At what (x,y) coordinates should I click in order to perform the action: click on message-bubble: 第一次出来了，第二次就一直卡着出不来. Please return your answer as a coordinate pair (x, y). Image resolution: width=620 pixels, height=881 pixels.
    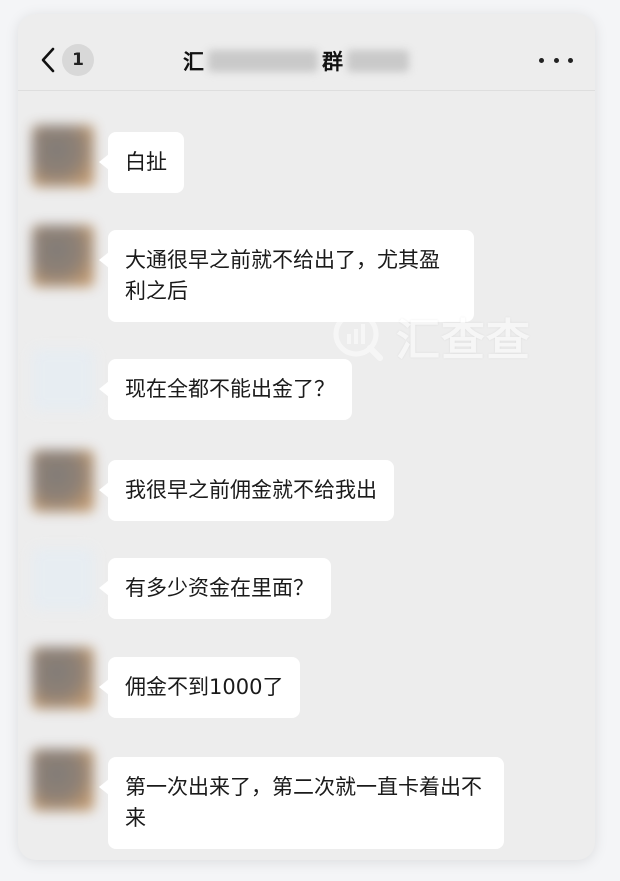
    Looking at the image, I should click on (301, 803).